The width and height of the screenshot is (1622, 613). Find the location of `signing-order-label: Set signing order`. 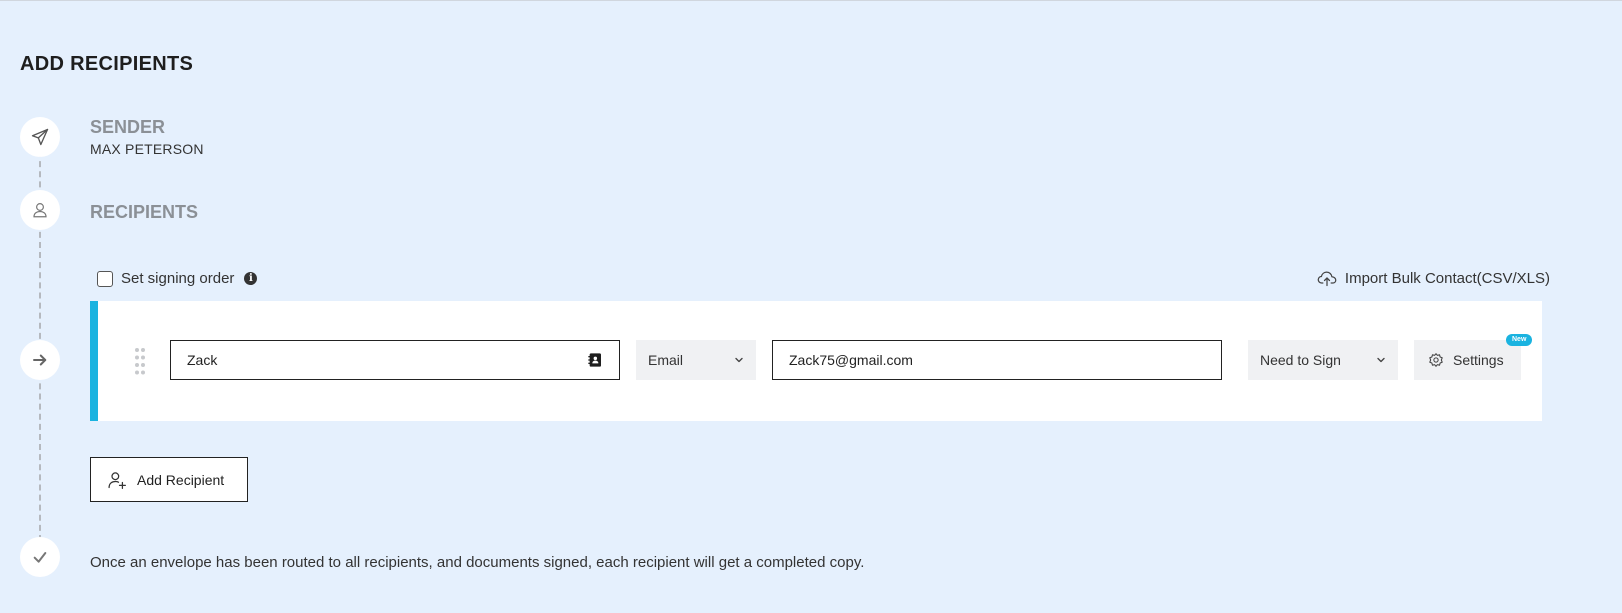

signing-order-label: Set signing order is located at coordinates (177, 278).